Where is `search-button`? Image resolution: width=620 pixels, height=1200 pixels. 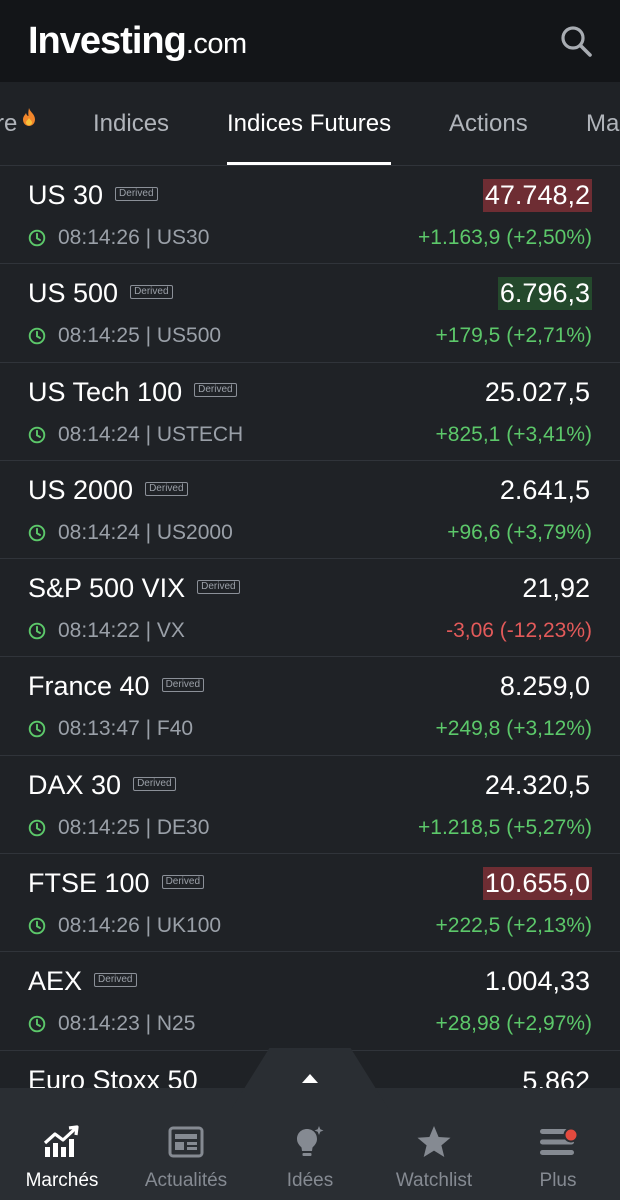
search-button is located at coordinates (576, 41).